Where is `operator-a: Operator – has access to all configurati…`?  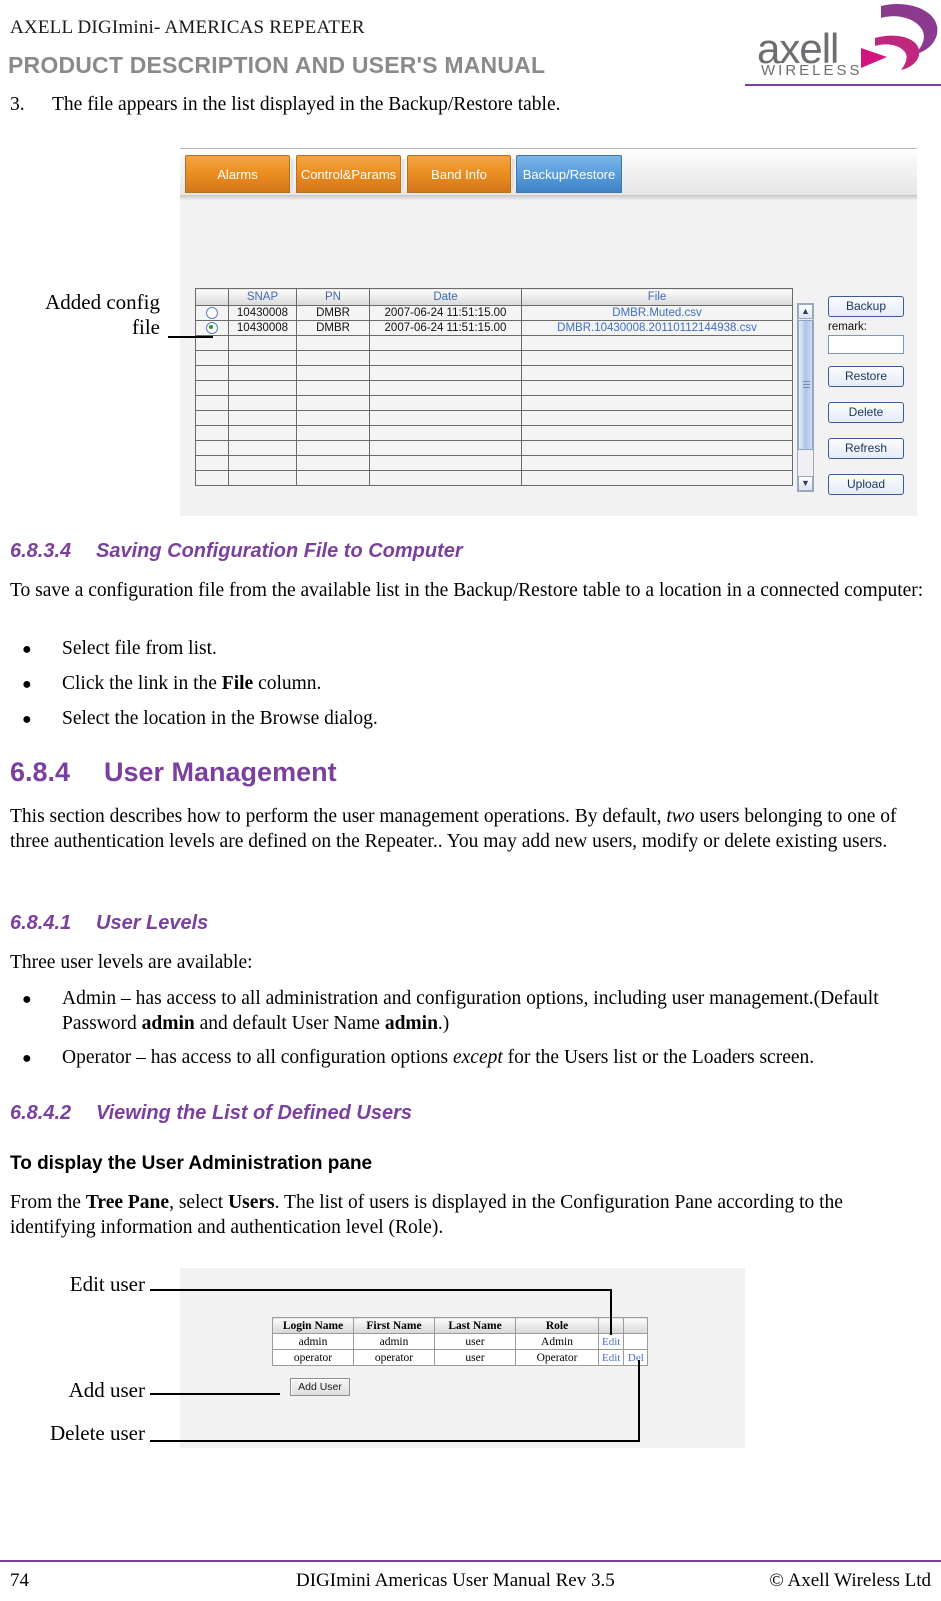
operator-a: Operator – has access to all configurati… is located at coordinates (257, 1057).